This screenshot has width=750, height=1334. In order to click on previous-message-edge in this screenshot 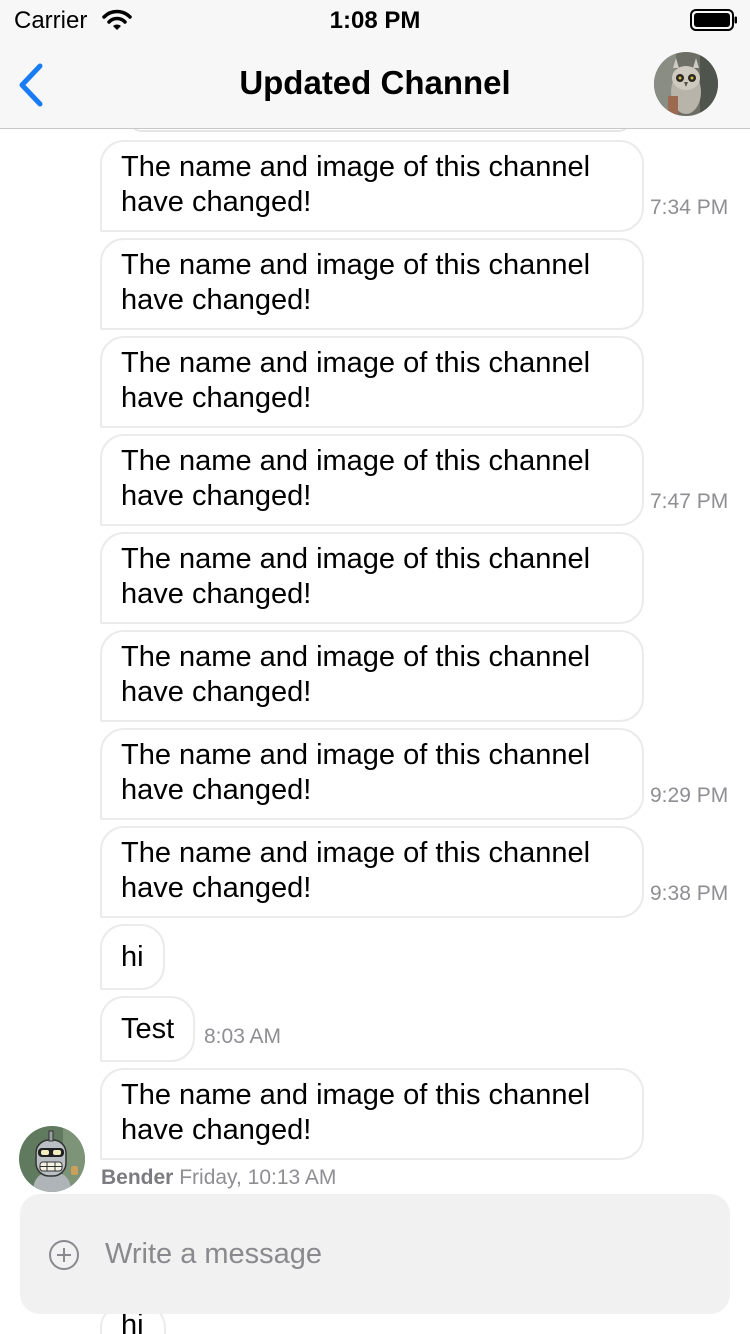, I will do `click(380, 130)`.